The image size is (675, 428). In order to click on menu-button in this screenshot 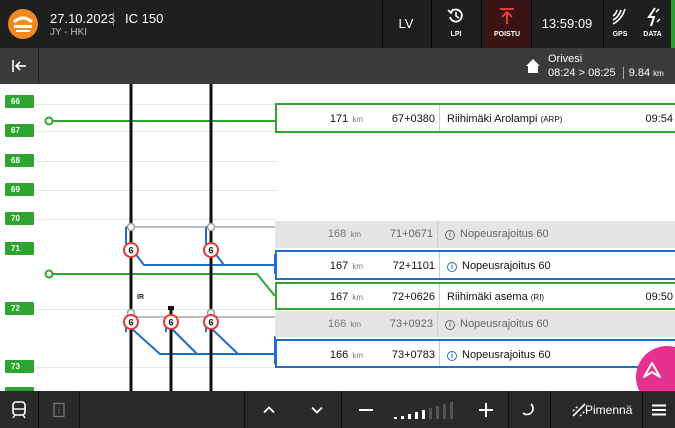, I will do `click(659, 409)`.